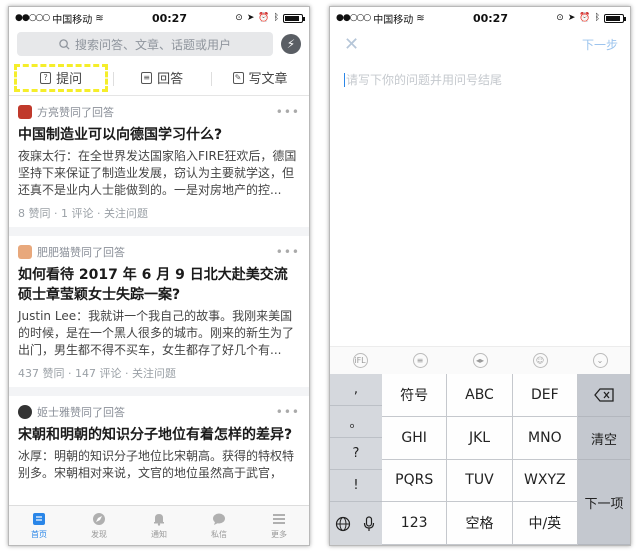  I want to click on key-space: 空格, so click(480, 523).